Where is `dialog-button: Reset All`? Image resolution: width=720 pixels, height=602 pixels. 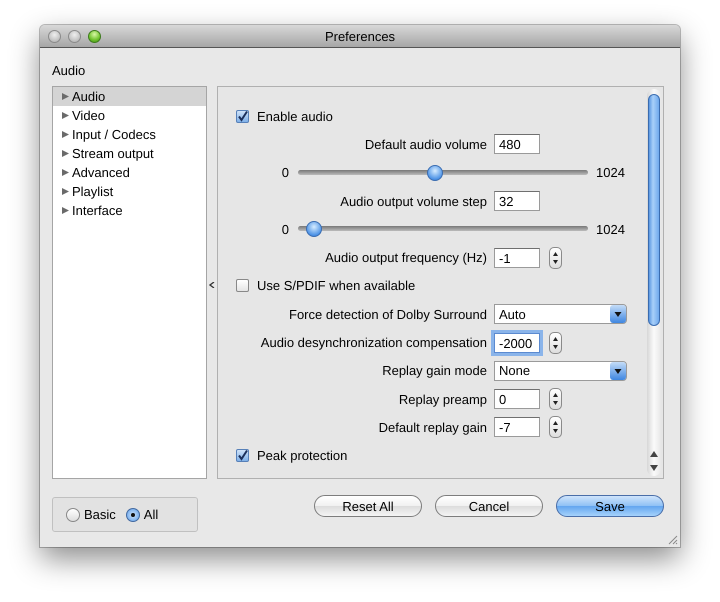
dialog-button: Reset All is located at coordinates (368, 506).